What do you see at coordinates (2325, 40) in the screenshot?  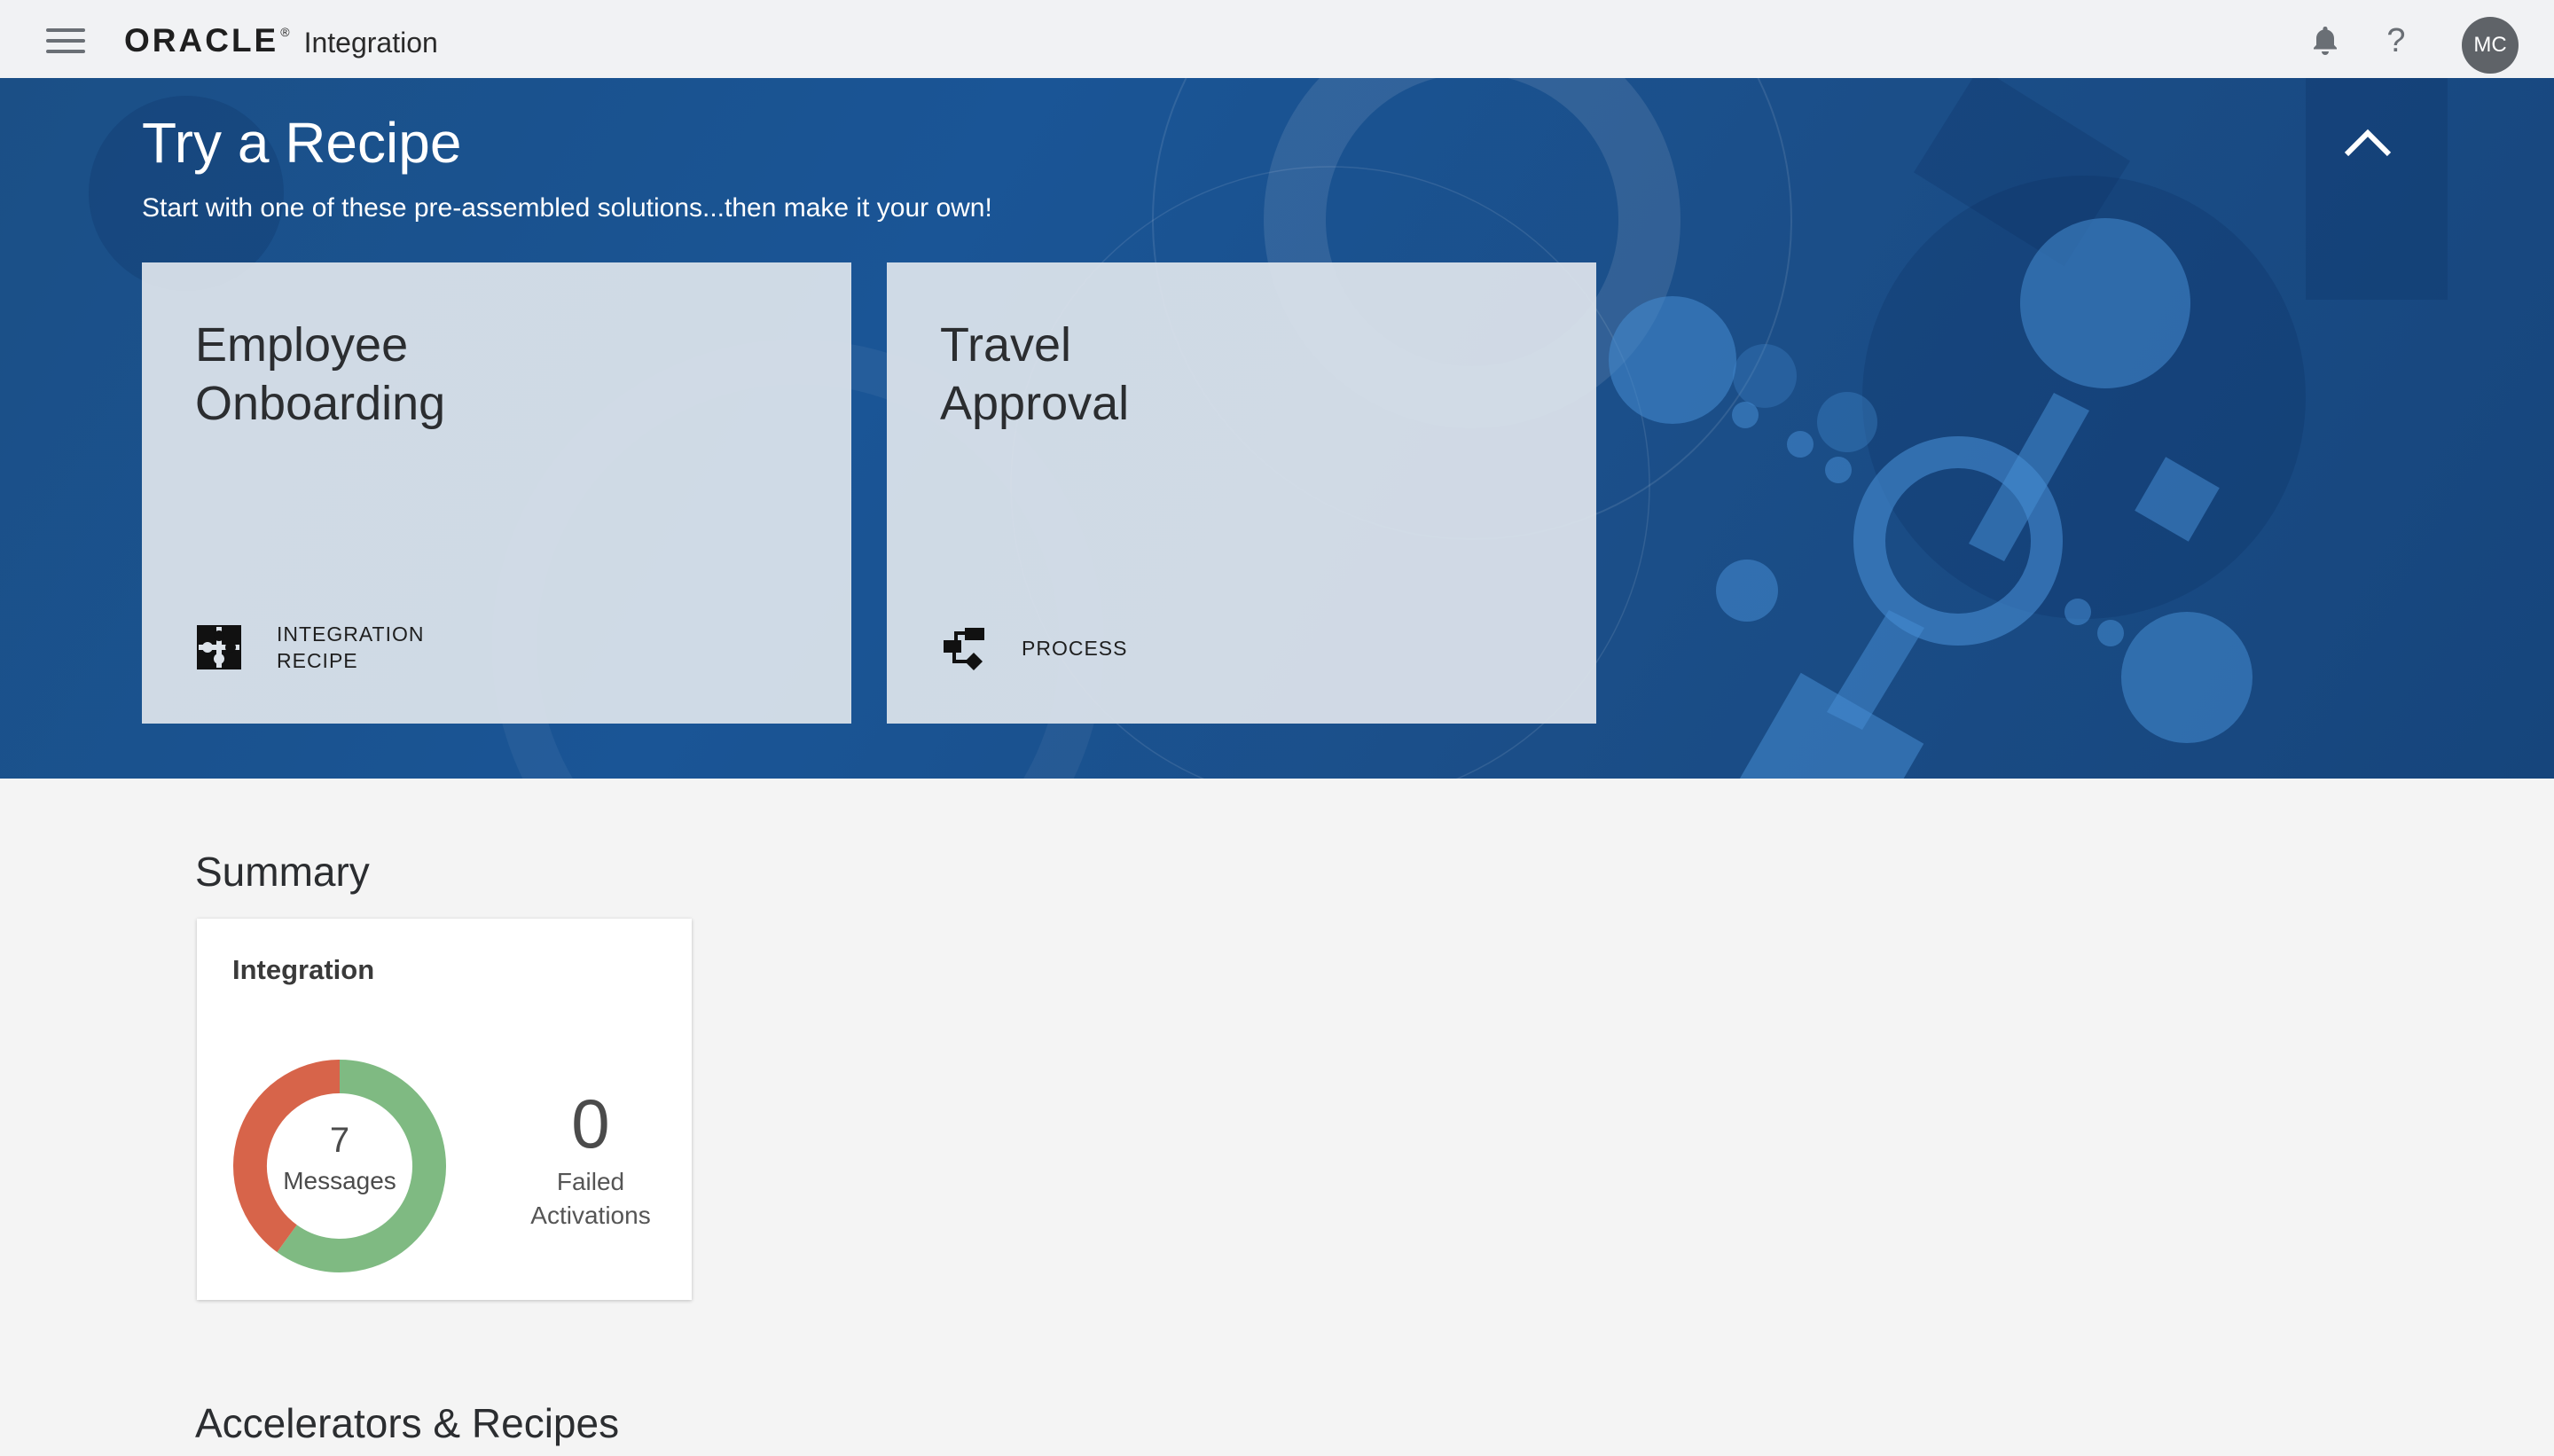 I see `notifications-bell-icon` at bounding box center [2325, 40].